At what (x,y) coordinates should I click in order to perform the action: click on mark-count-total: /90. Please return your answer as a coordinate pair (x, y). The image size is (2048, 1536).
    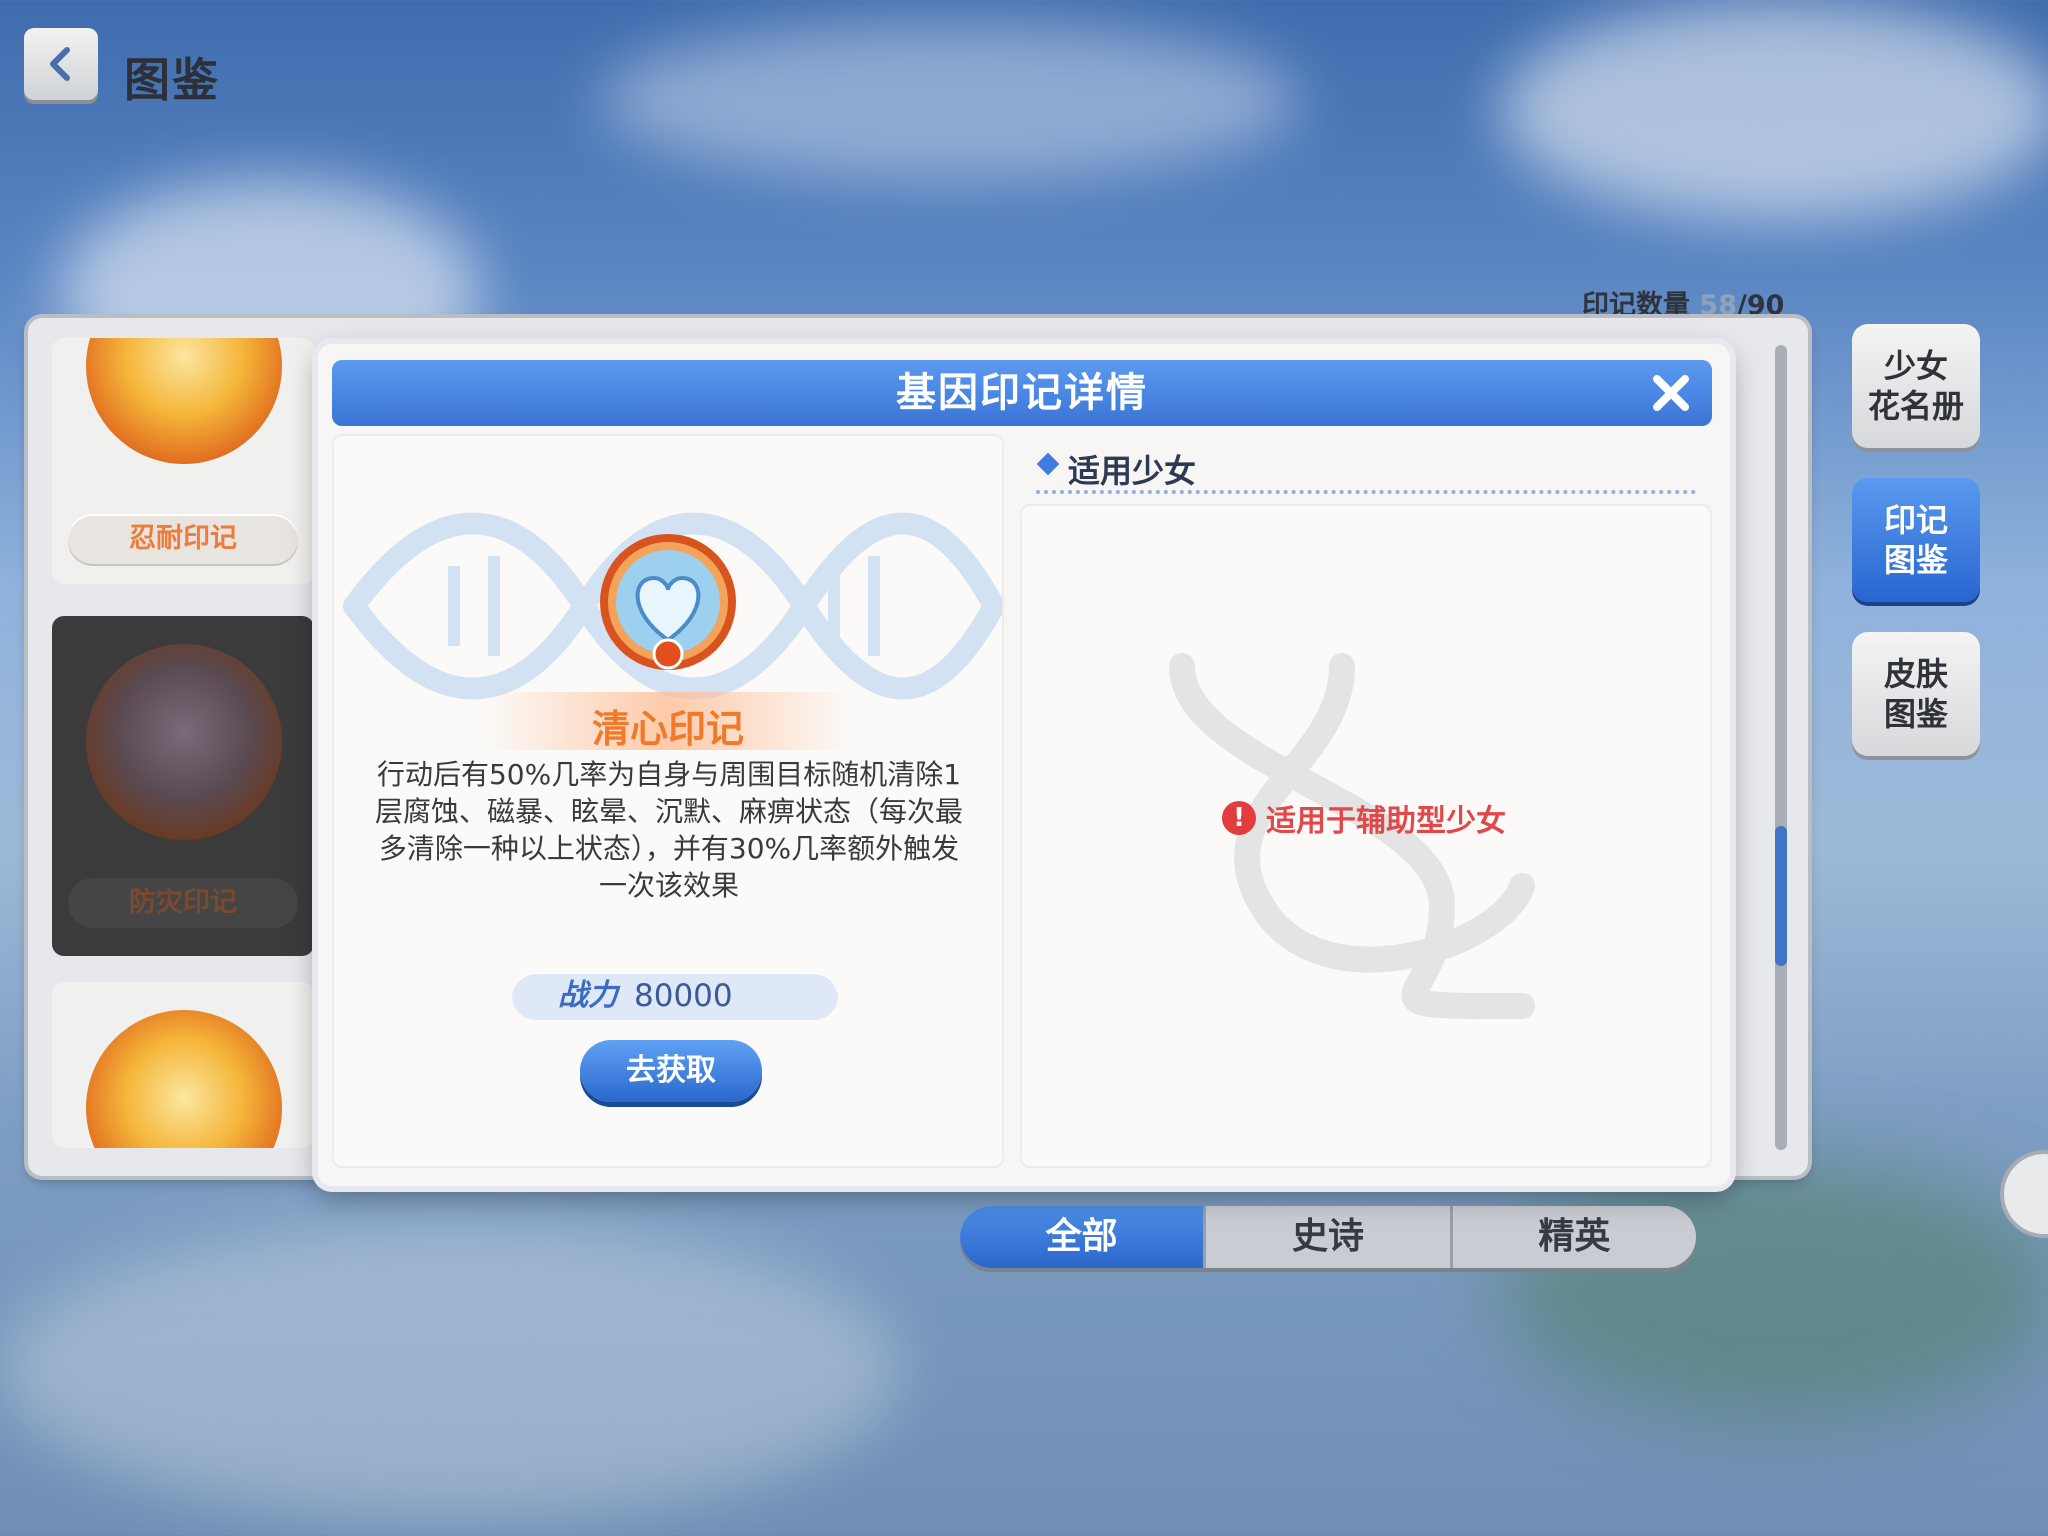
    Looking at the image, I should click on (1760, 305).